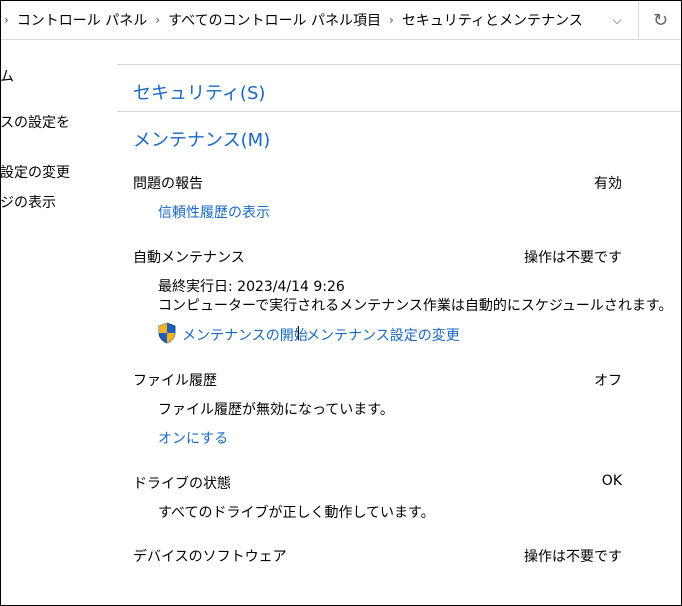  I want to click on maintenance-section-header: メンテナンス(M), so click(201, 139).